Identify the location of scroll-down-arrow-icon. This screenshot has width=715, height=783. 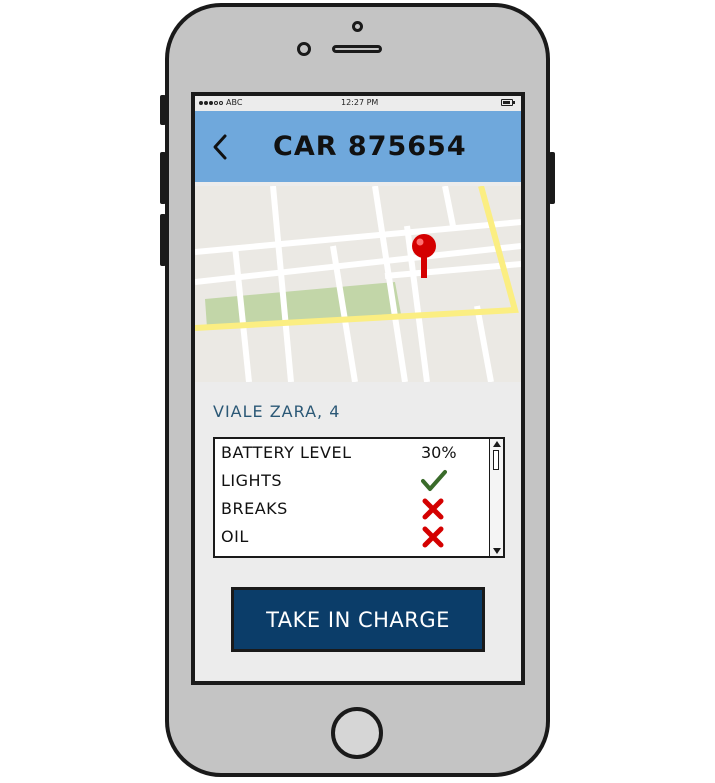
(497, 551).